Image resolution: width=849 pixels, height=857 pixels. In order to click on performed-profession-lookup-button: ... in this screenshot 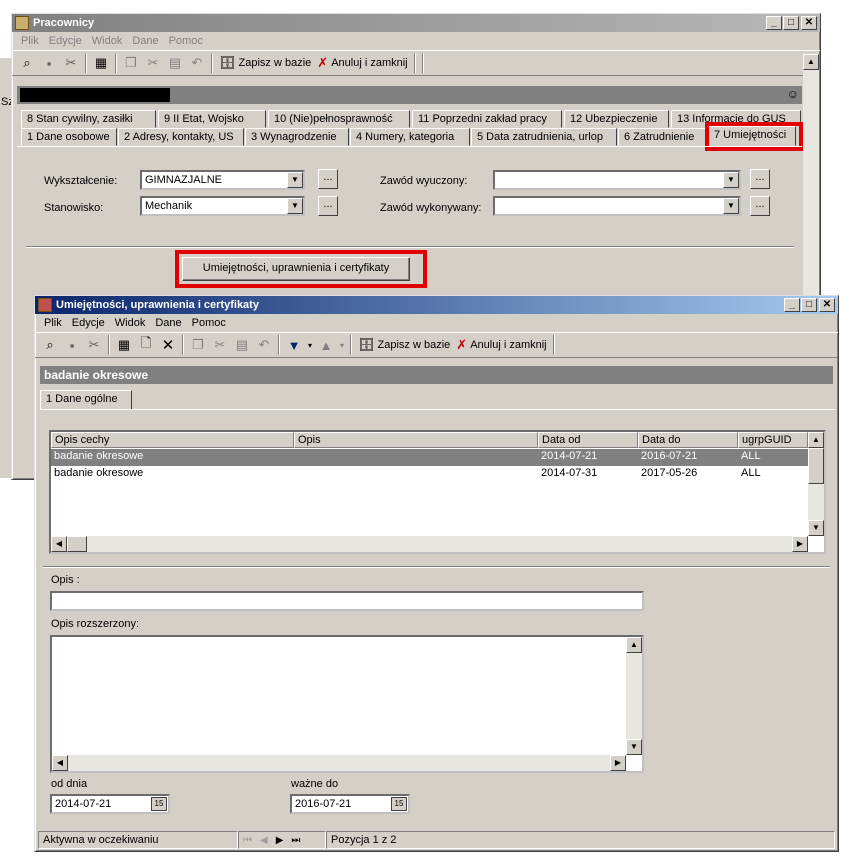, I will do `click(760, 206)`.